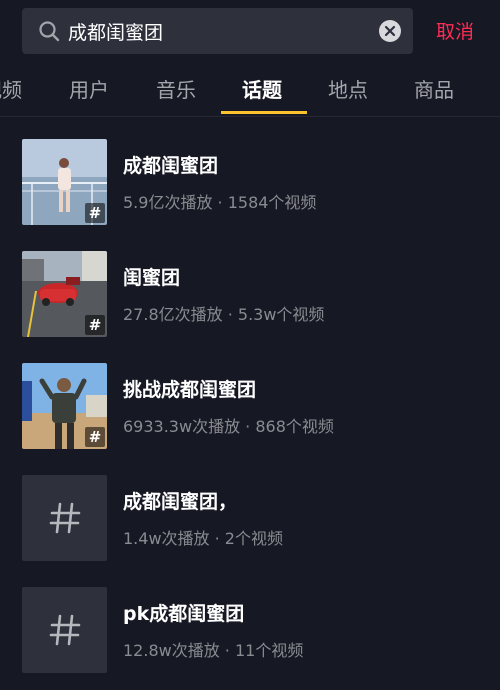  I want to click on search-icon, so click(49, 31).